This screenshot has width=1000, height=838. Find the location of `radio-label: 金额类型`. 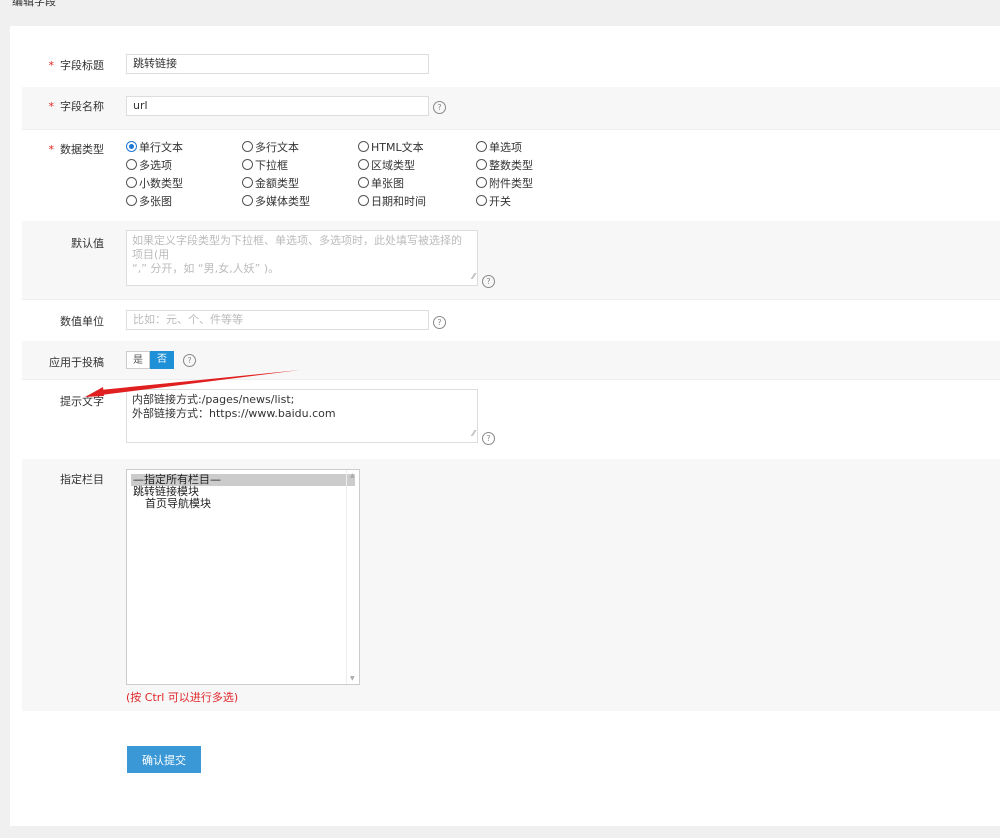

radio-label: 金额类型 is located at coordinates (277, 183).